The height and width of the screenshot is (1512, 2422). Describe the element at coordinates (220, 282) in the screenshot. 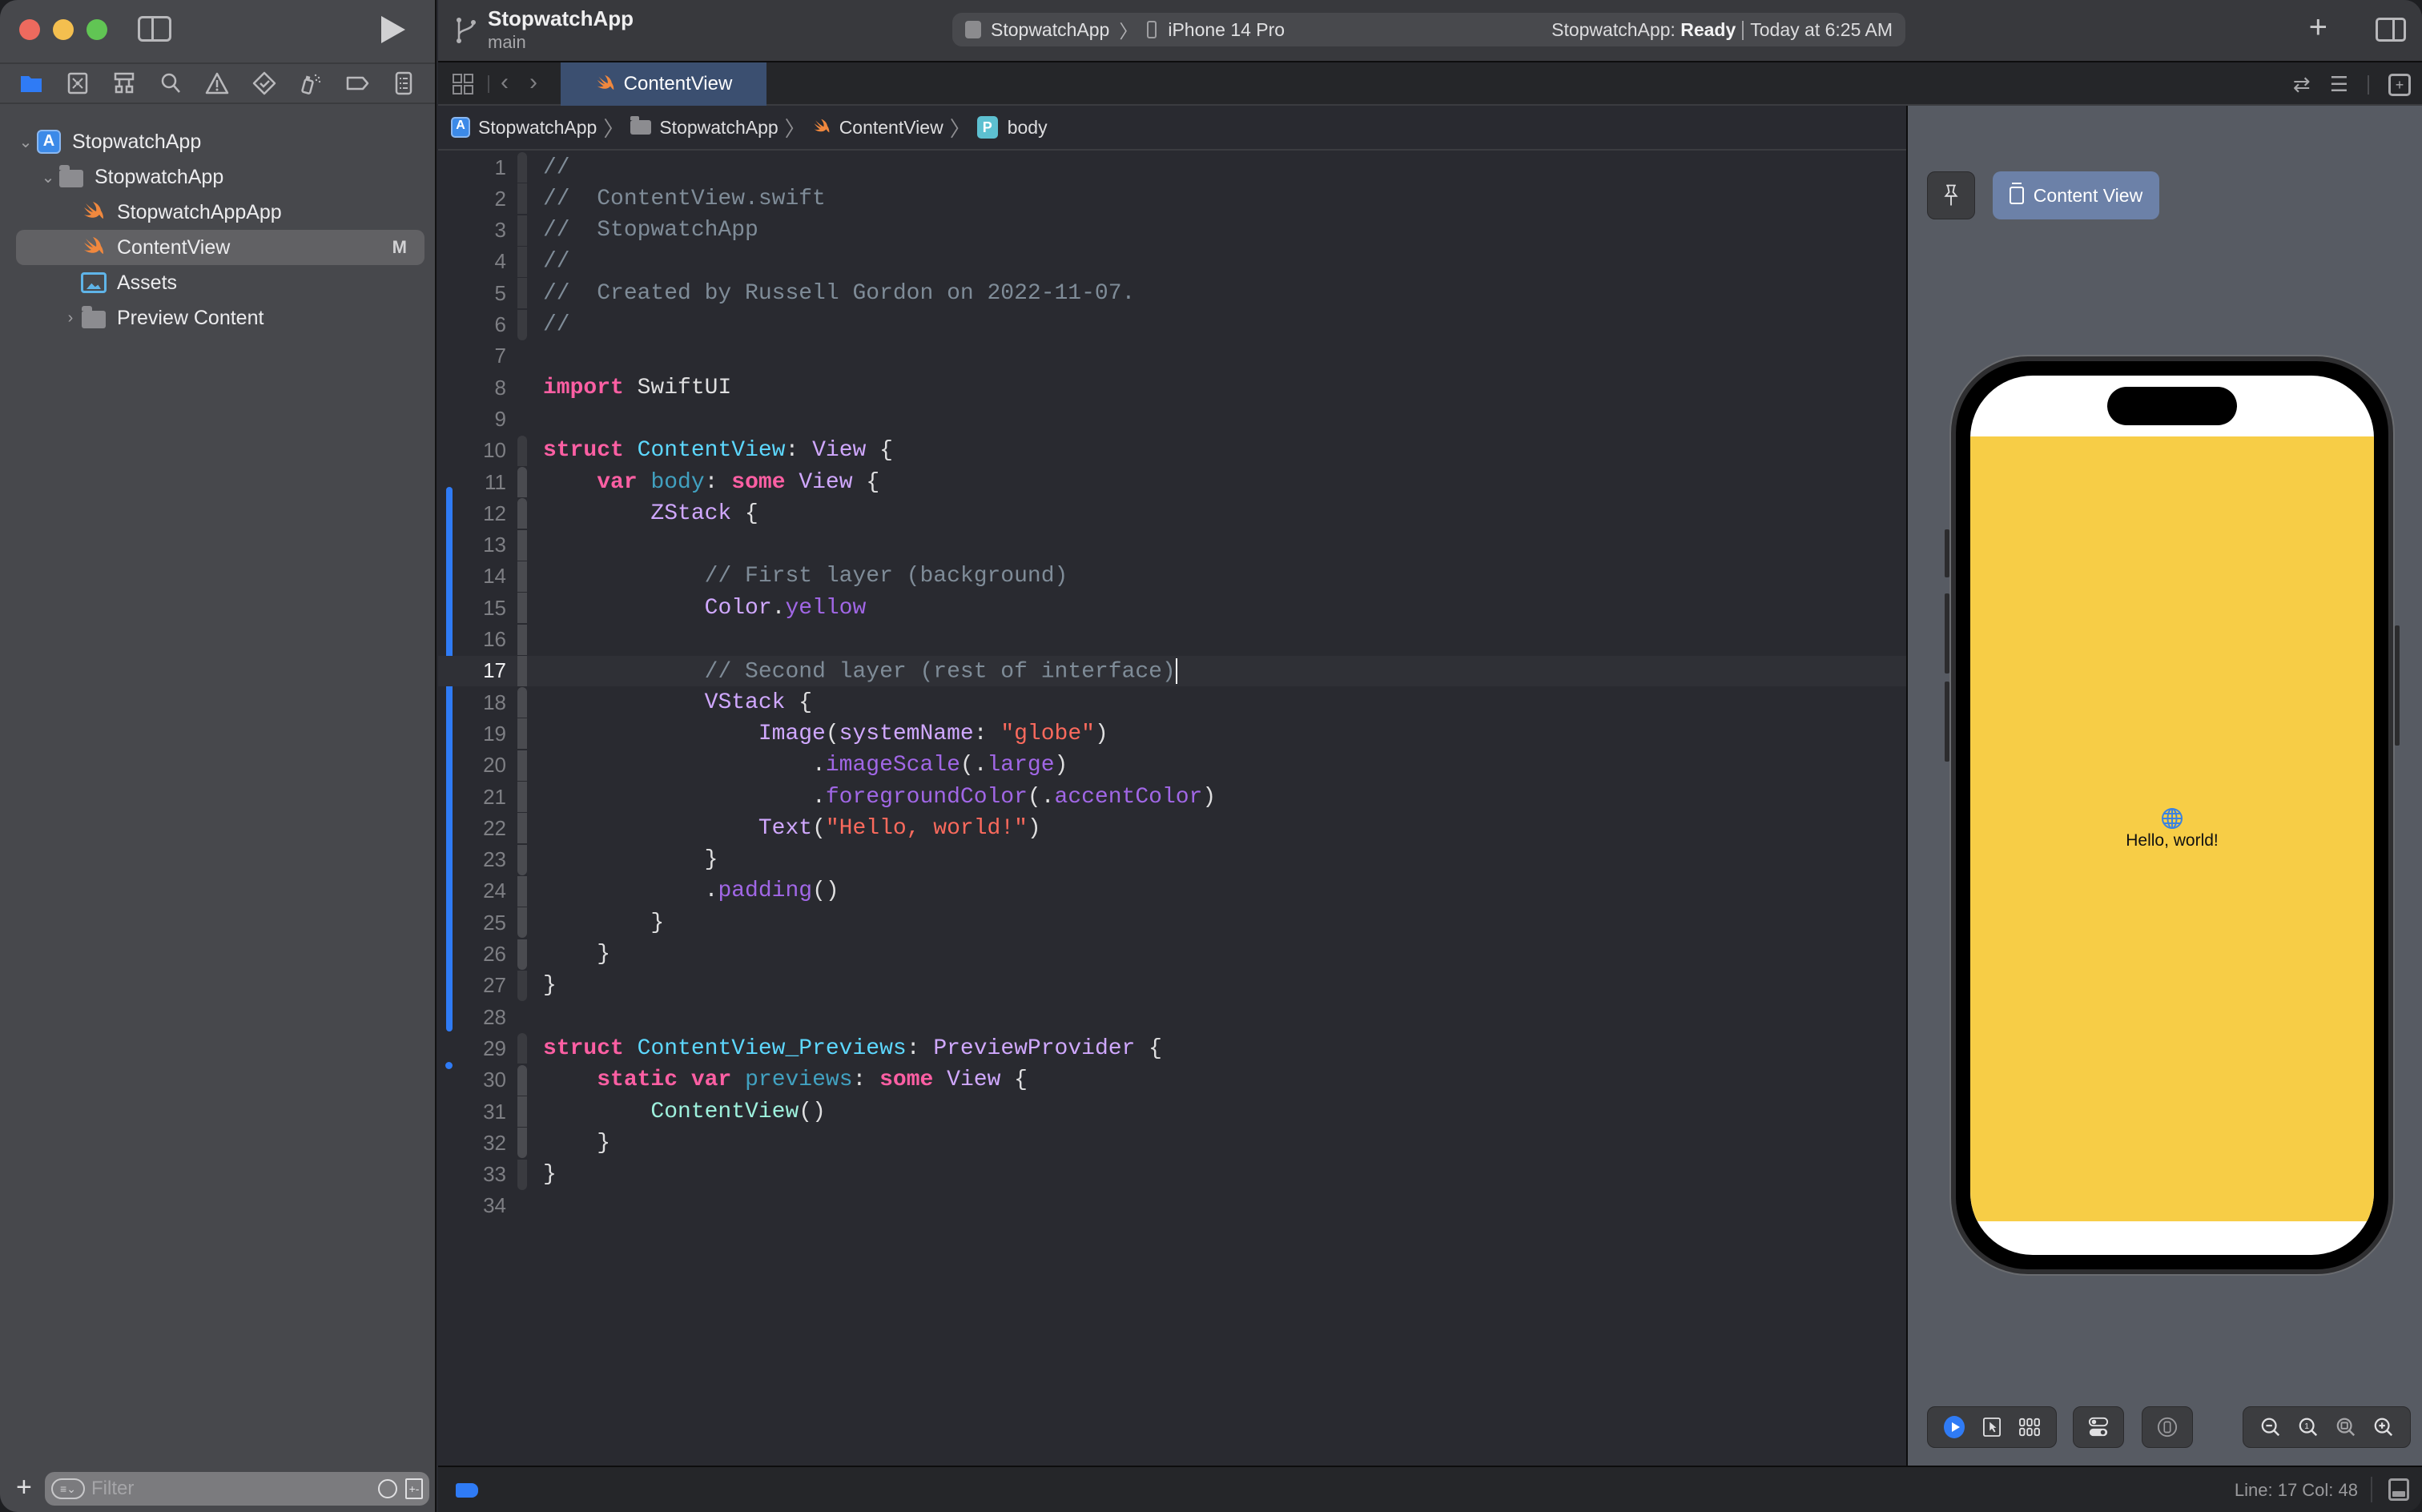

I see `tree-item-assets: Assets` at that location.